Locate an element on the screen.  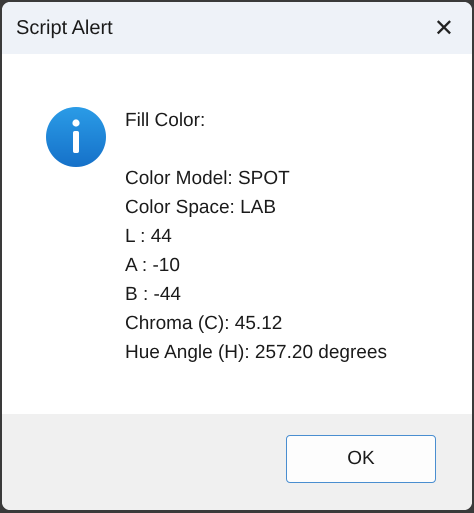
message-line: L : 44 is located at coordinates (149, 237).